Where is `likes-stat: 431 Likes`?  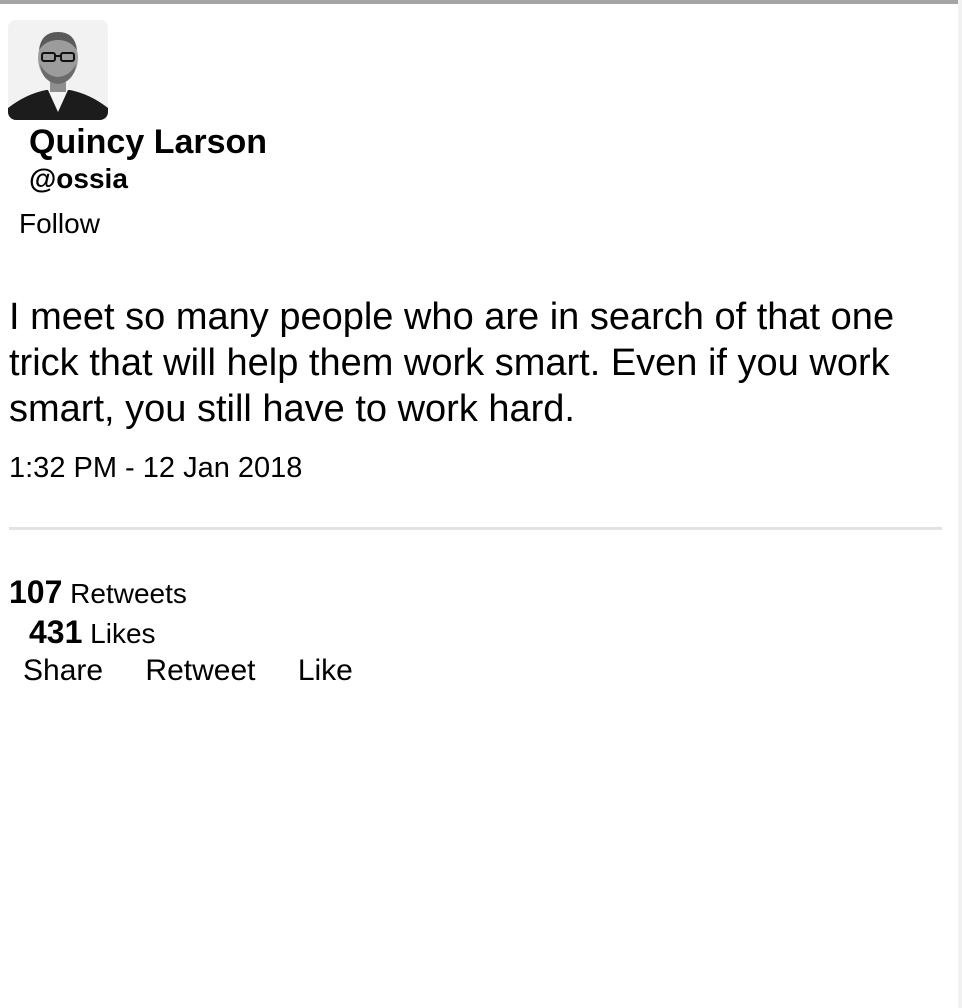
likes-stat: 431 Likes is located at coordinates (92, 633).